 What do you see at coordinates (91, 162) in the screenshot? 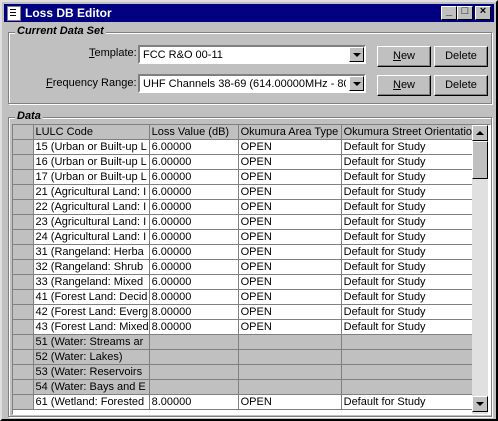
I see `table-cell: 16 (Urban or Built-up L` at bounding box center [91, 162].